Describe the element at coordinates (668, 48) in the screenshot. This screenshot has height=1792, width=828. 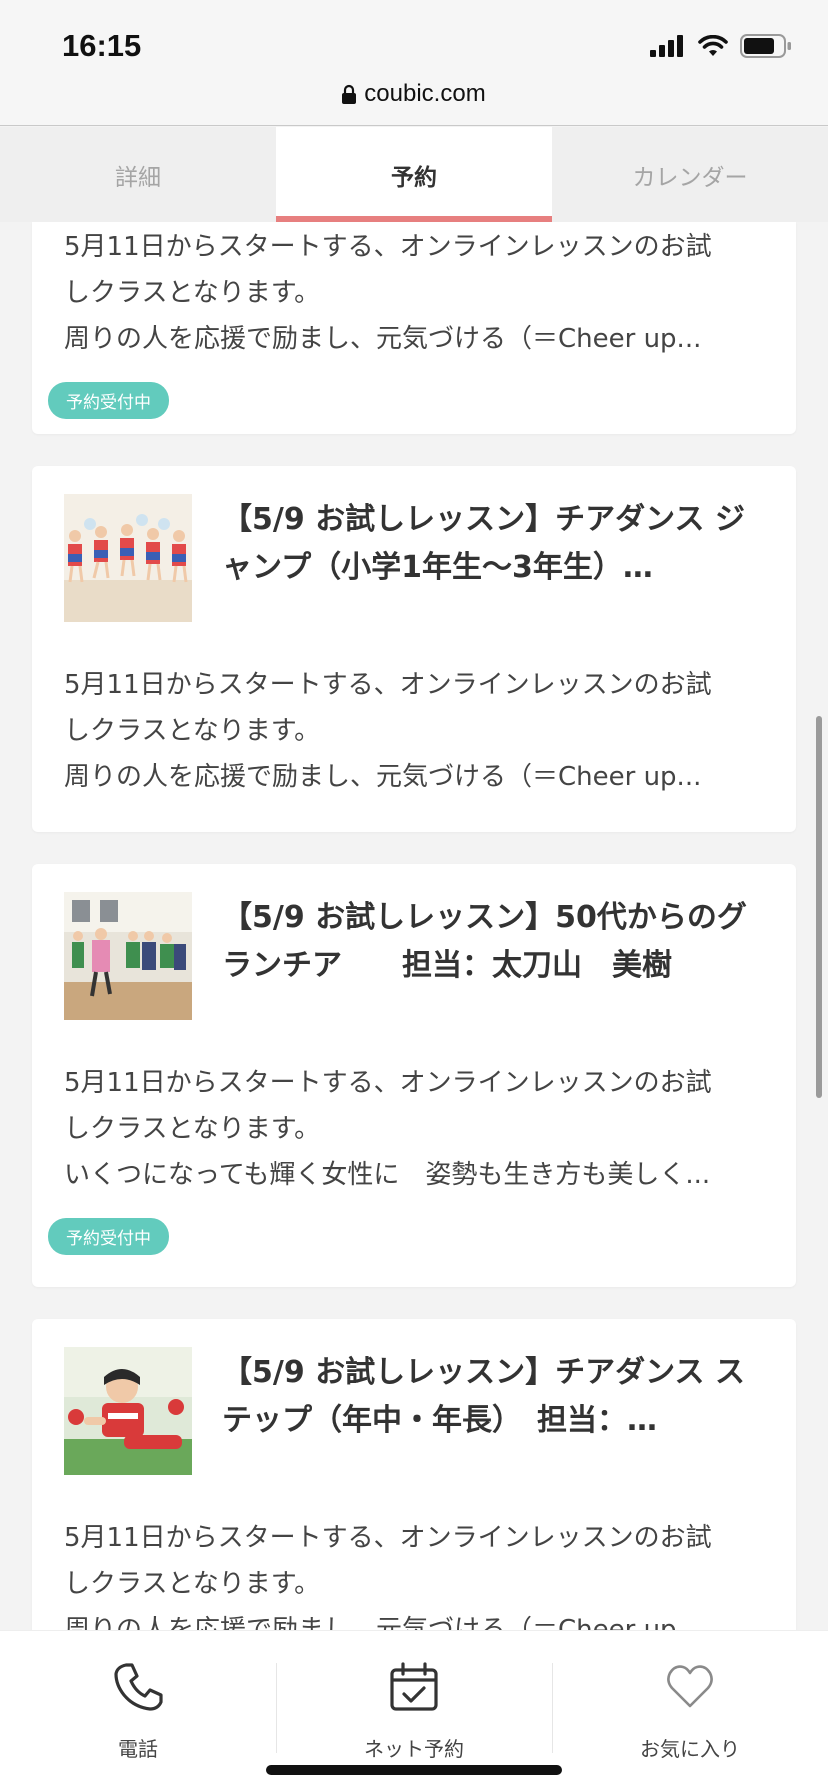
I see `signal-icon` at that location.